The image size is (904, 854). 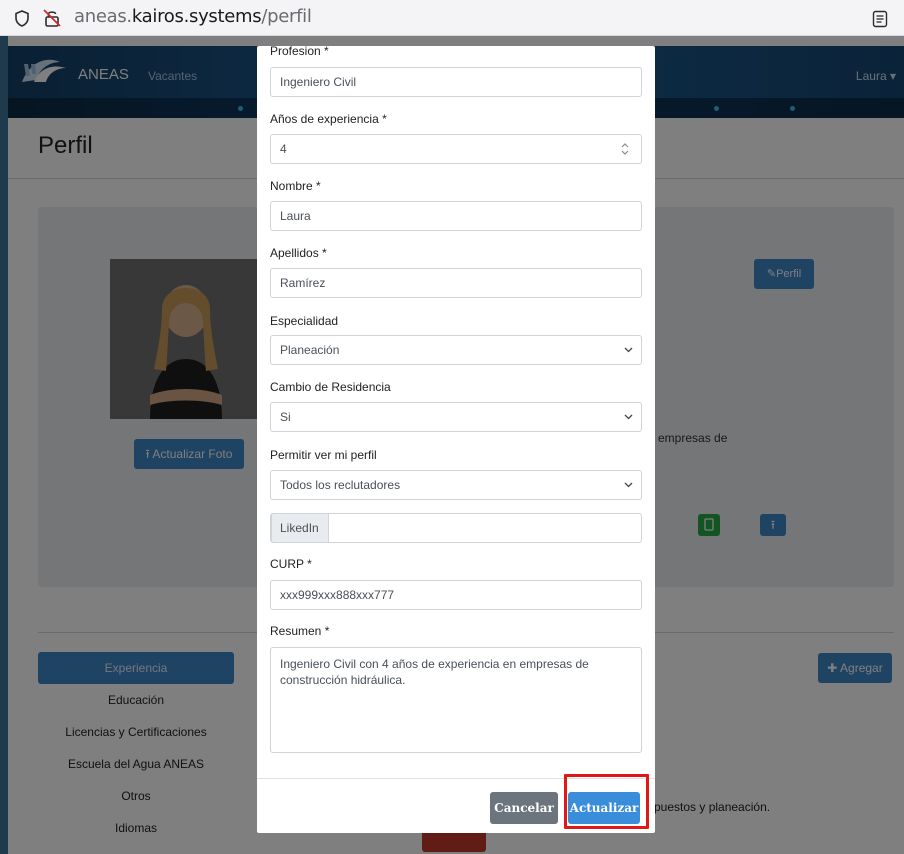 I want to click on linkedin-input-group: LikedIn, so click(x=456, y=528).